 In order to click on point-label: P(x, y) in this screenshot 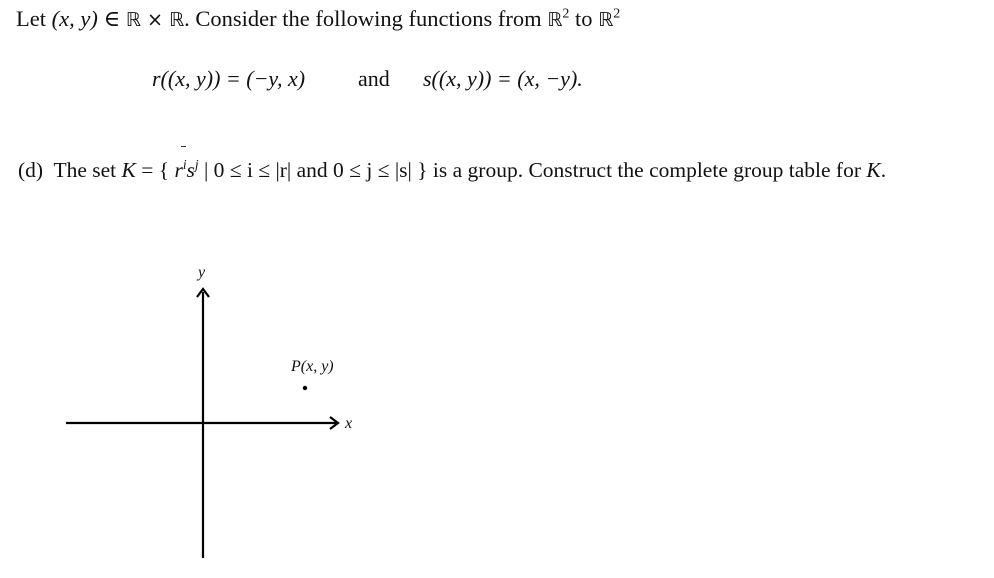, I will do `click(312, 366)`.